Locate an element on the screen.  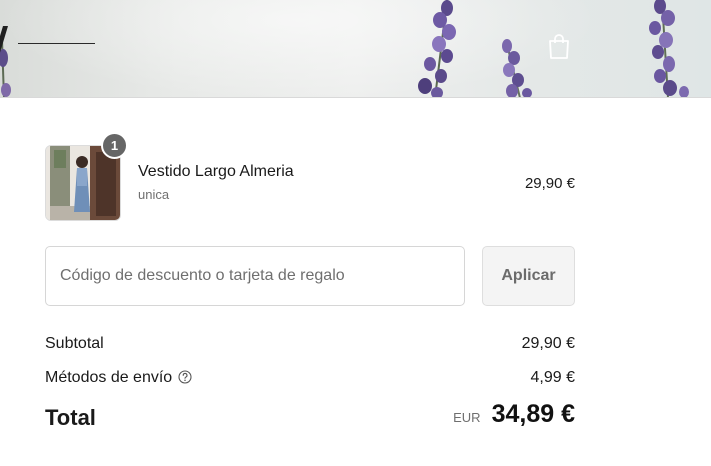
cart-line-item: 1 Vestido Largo Almeria unica 29,90 € is located at coordinates (310, 177).